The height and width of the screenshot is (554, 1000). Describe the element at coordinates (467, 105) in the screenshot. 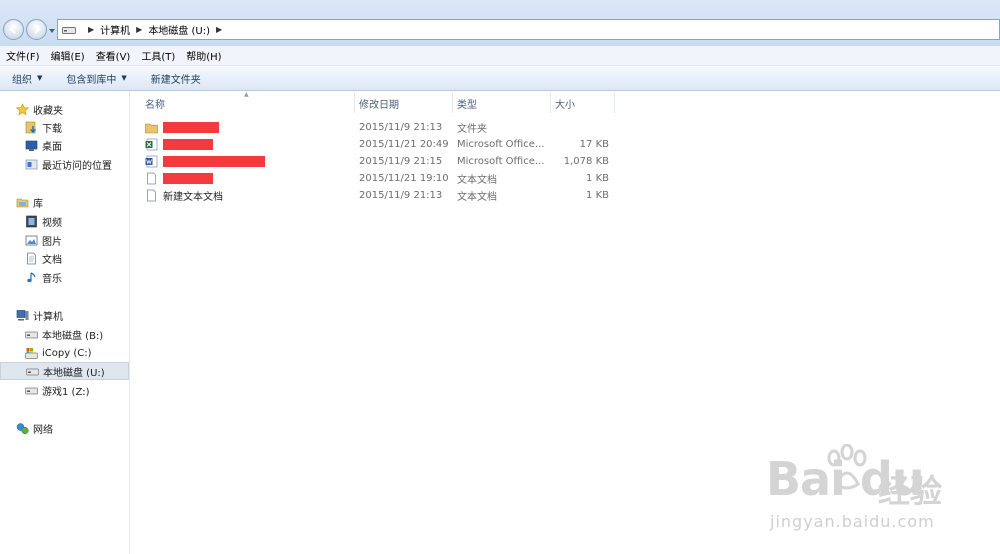

I see `column-header-type-label: 类型` at that location.